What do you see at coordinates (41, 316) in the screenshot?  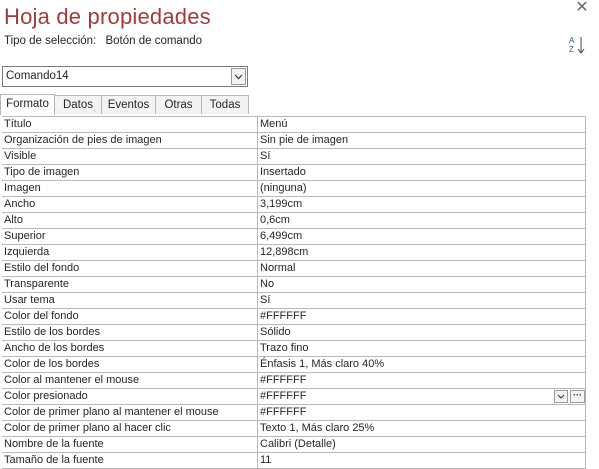 I see `property-name: Color del fondo` at bounding box center [41, 316].